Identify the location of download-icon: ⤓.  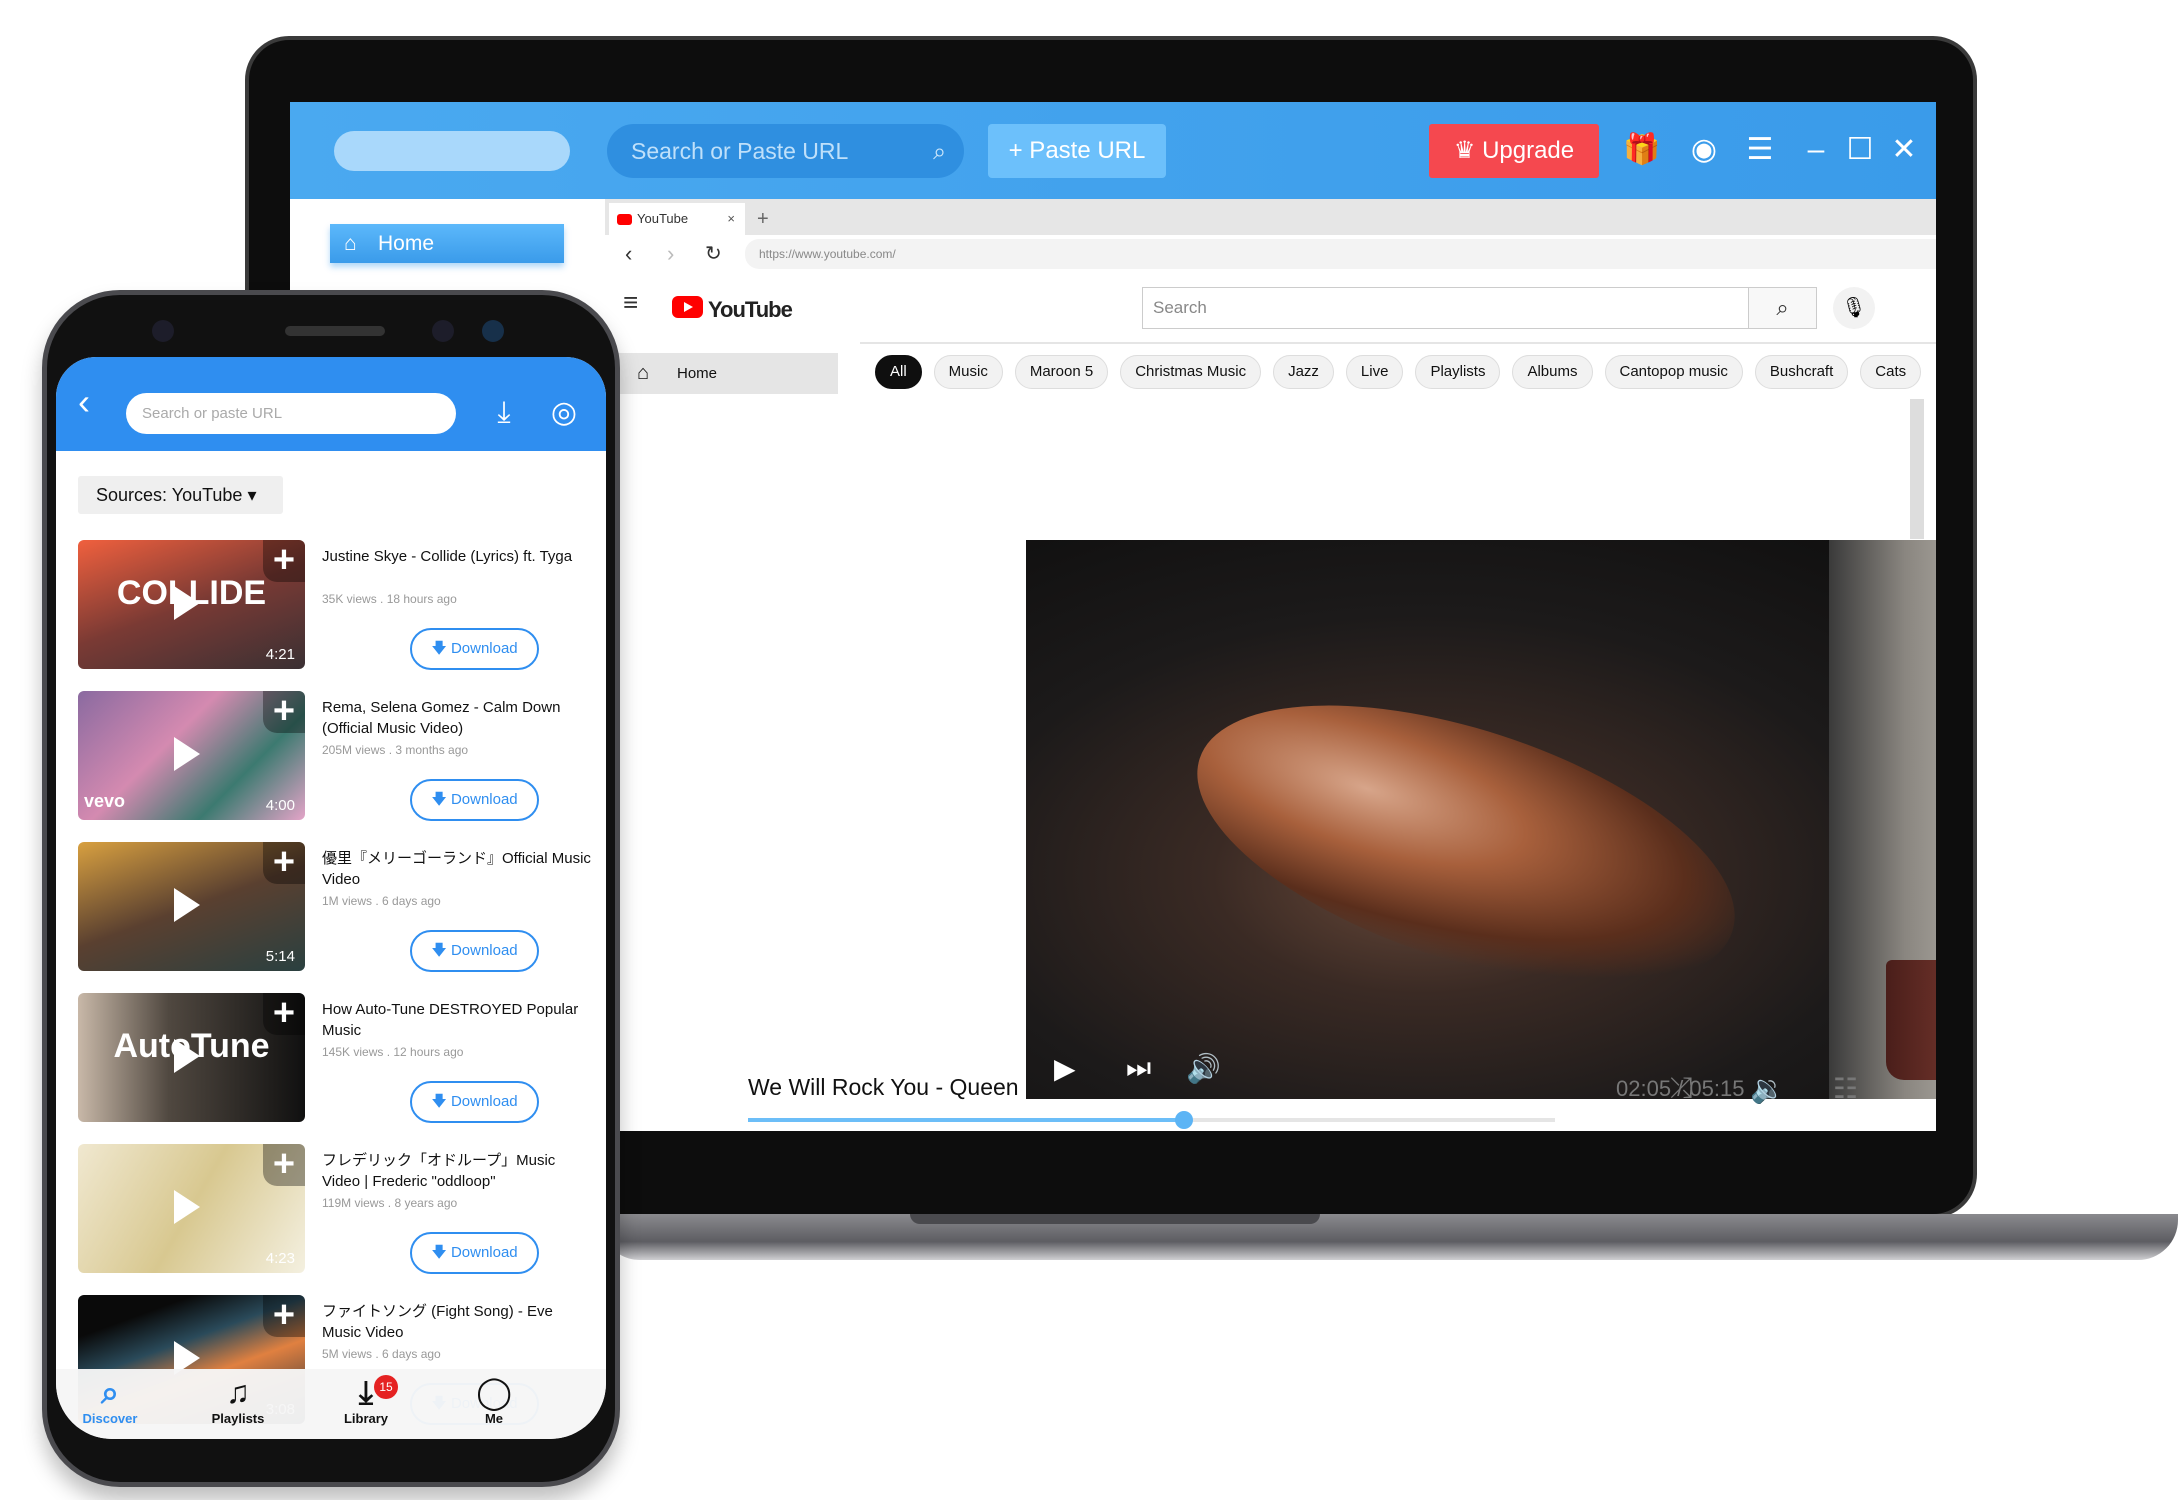
(504, 413).